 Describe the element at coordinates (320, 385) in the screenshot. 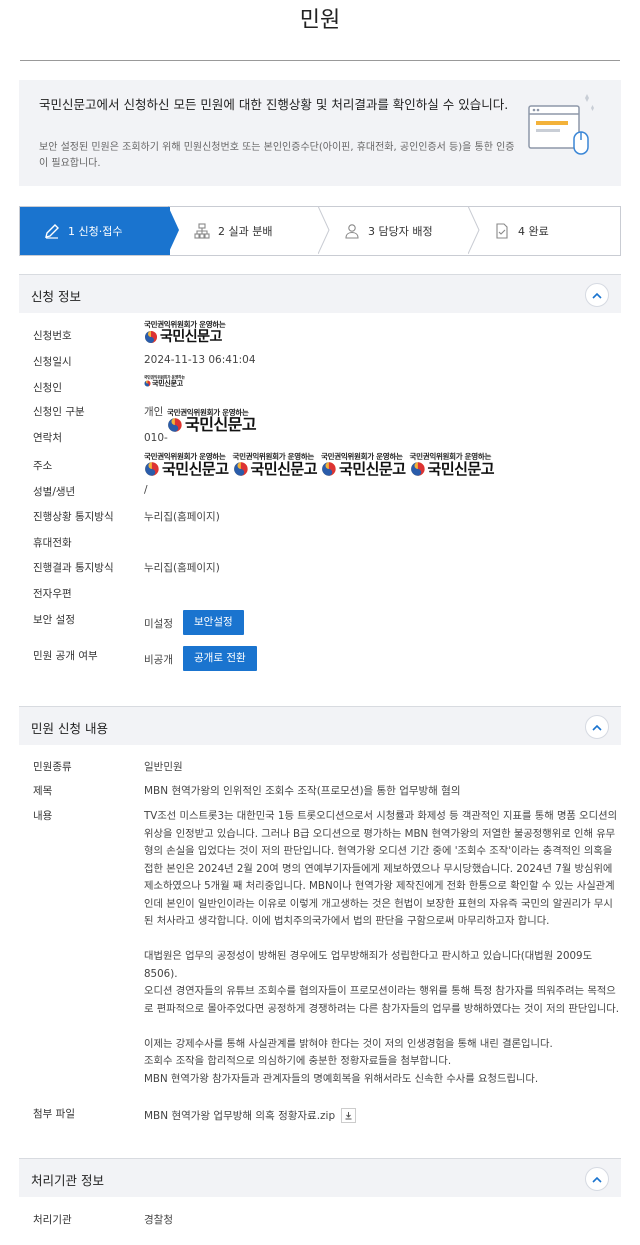

I see `row-applicant: 신청인 국민권익위원회가 운영하는 국민신문고` at that location.